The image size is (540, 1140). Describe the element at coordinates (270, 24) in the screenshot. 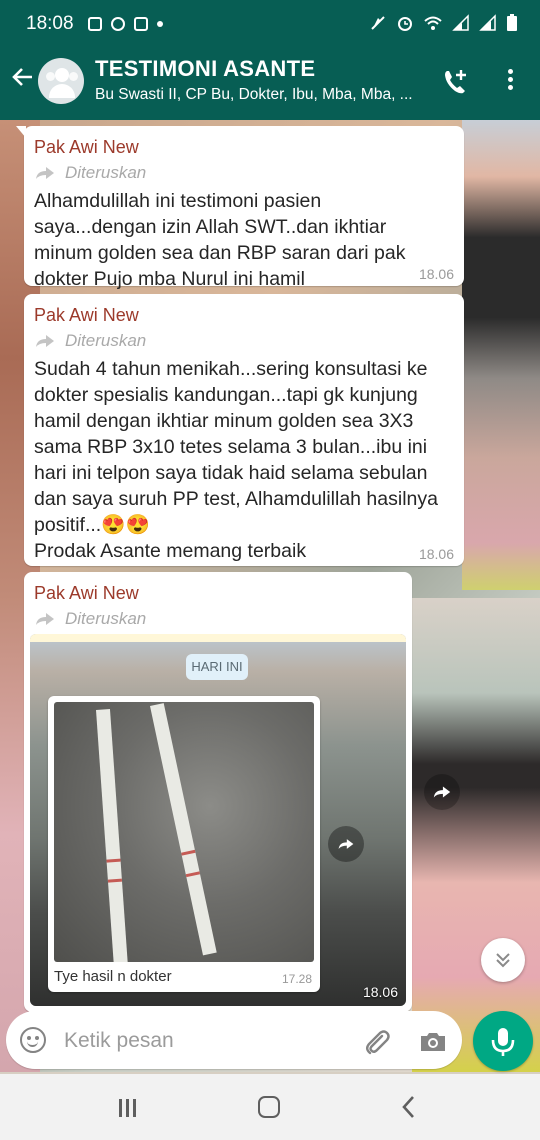

I see `status-bar: 18:08` at that location.